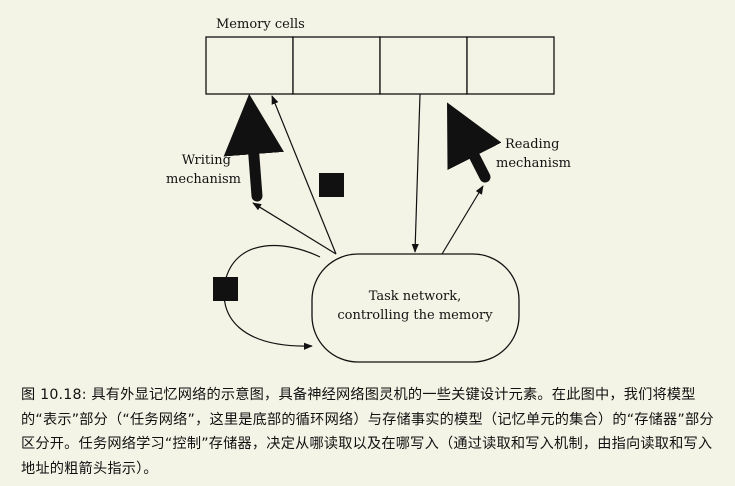  Describe the element at coordinates (415, 296) in the screenshot. I see `task-network-label-line1: Task network,` at that location.